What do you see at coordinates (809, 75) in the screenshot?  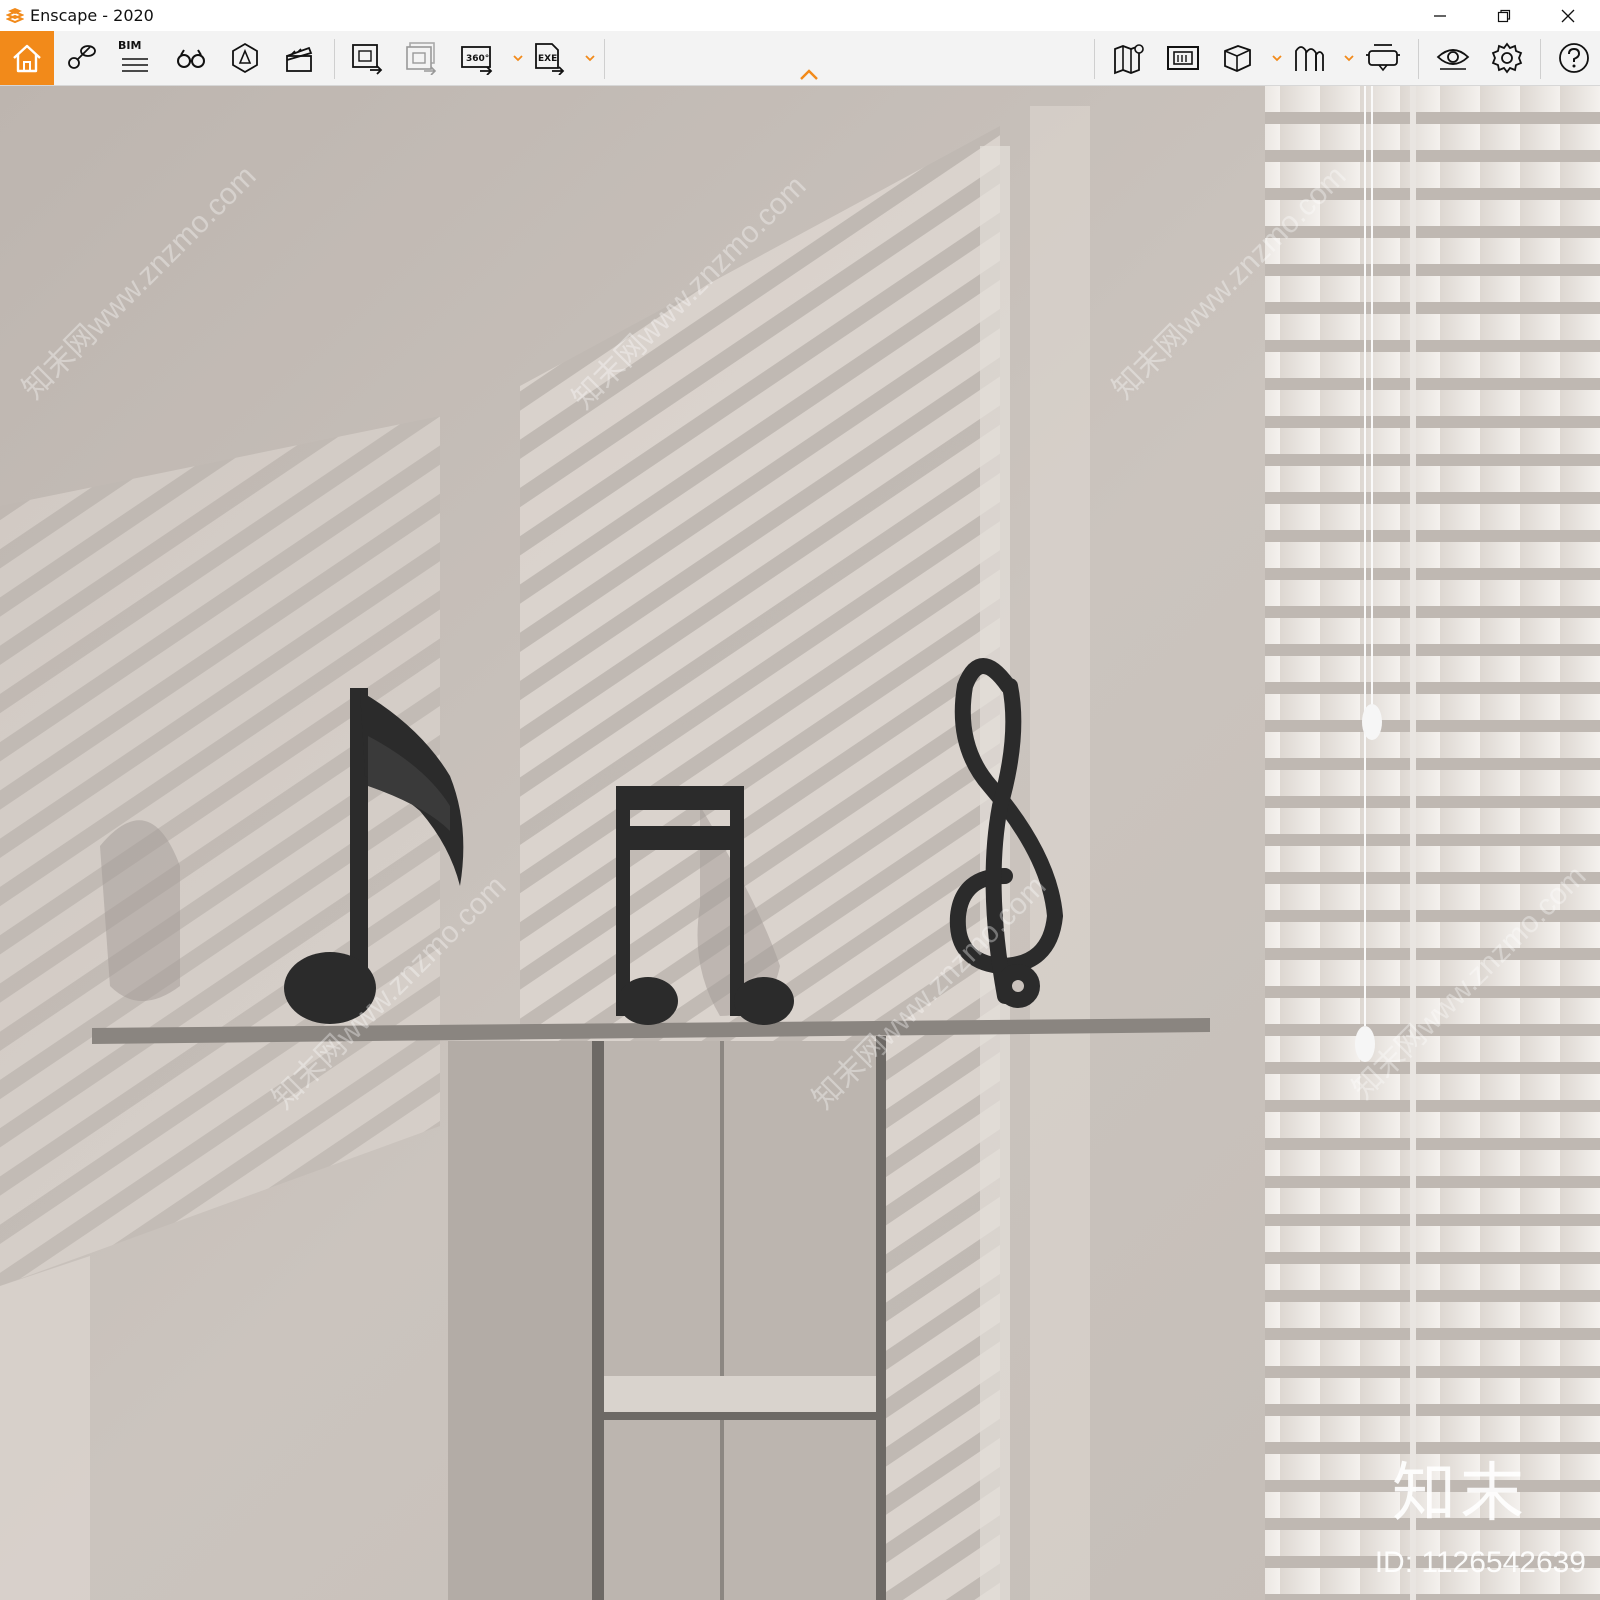 I see `collapse-toolbar-icon` at bounding box center [809, 75].